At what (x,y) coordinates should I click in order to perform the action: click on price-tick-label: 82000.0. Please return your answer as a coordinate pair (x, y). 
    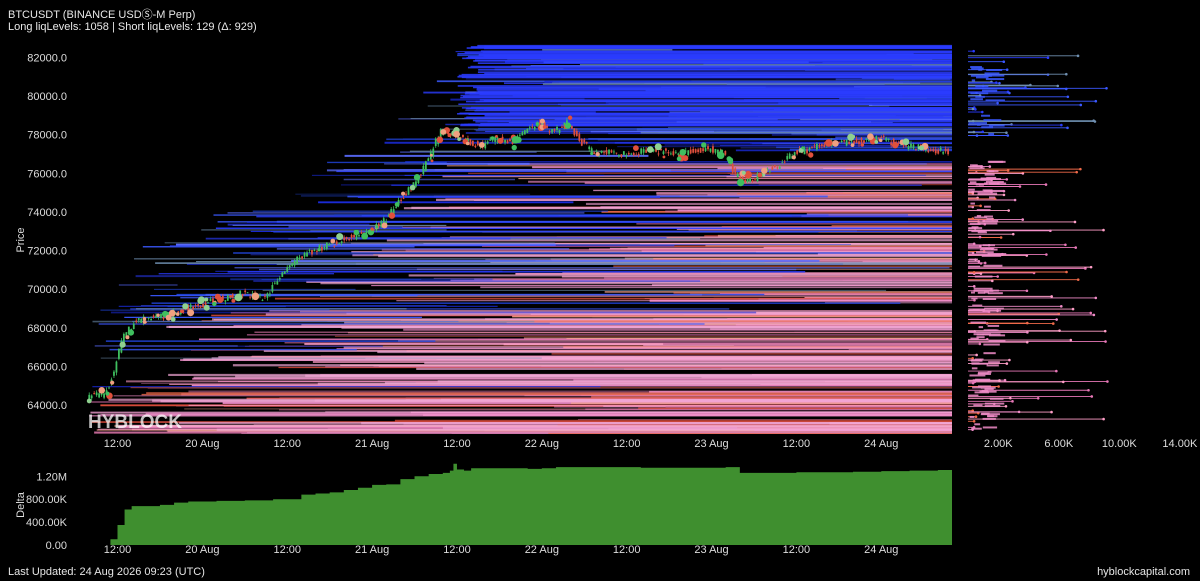
    Looking at the image, I should click on (47, 58).